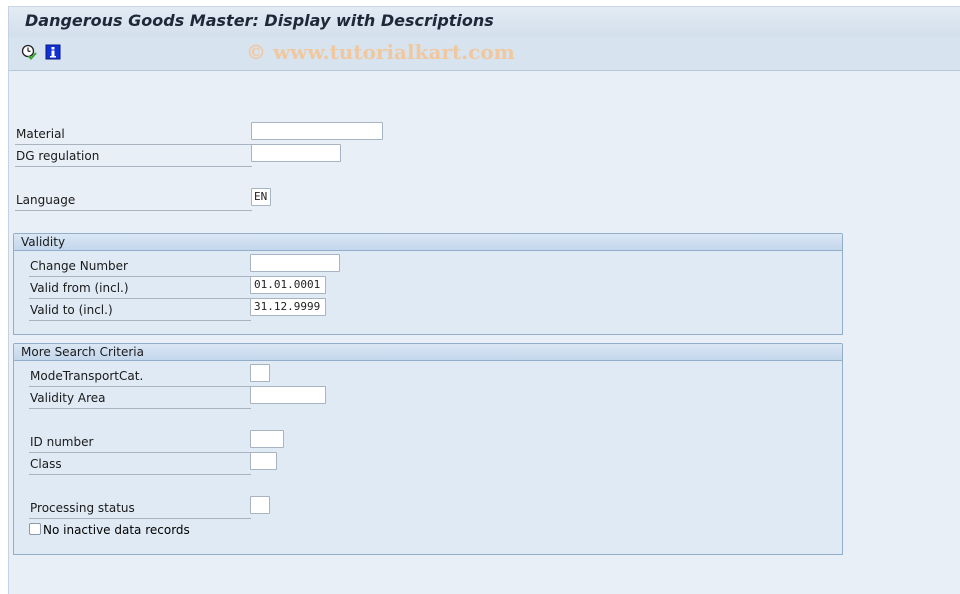 The height and width of the screenshot is (594, 960). I want to click on valid-to-input: 31.12.9999, so click(288, 307).